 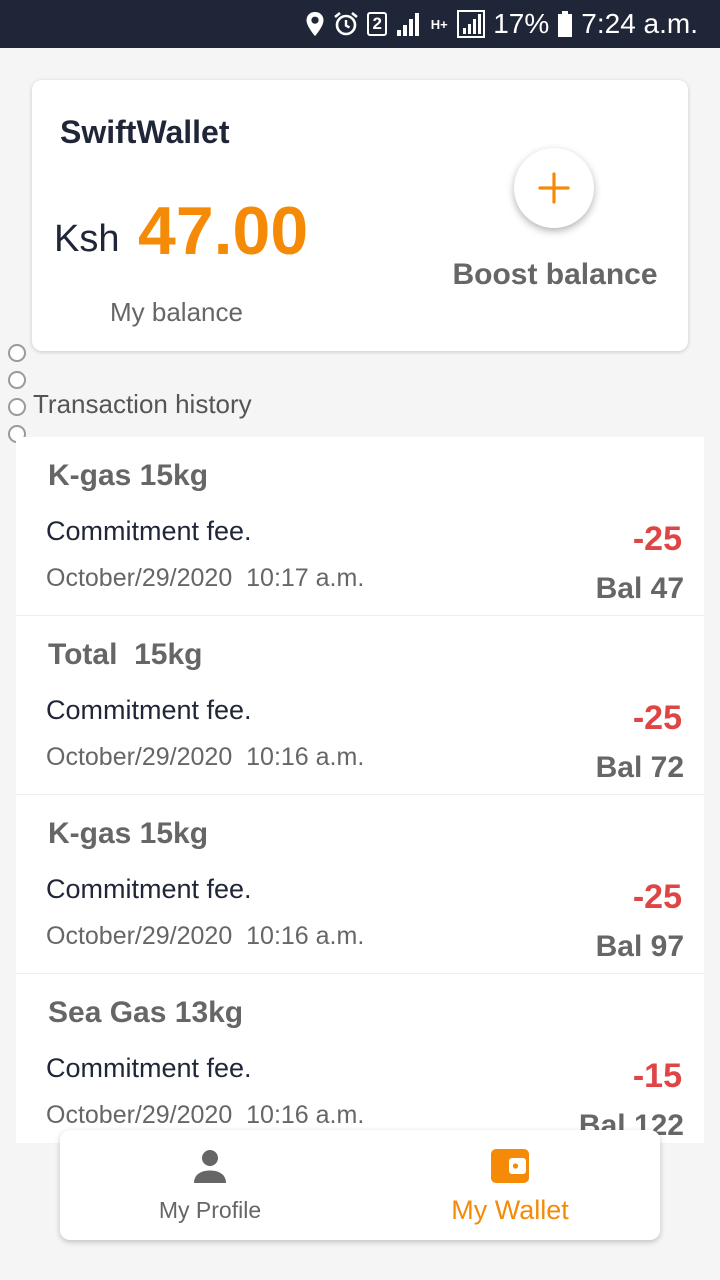 I want to click on transaction-amount: -15, so click(x=657, y=1076).